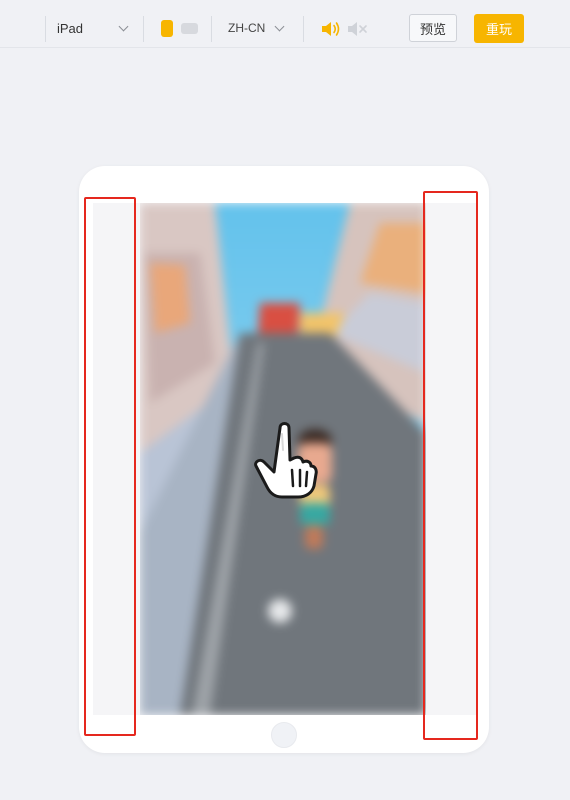  Describe the element at coordinates (70, 28) in the screenshot. I see `device-select-label: iPad` at that location.